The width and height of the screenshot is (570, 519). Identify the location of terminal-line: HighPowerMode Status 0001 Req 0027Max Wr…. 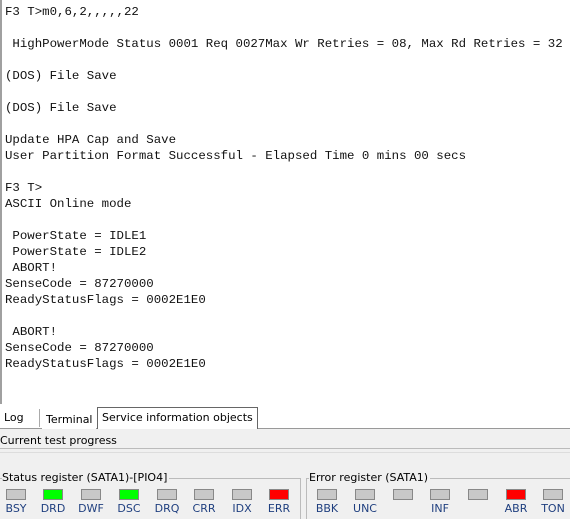
(284, 44).